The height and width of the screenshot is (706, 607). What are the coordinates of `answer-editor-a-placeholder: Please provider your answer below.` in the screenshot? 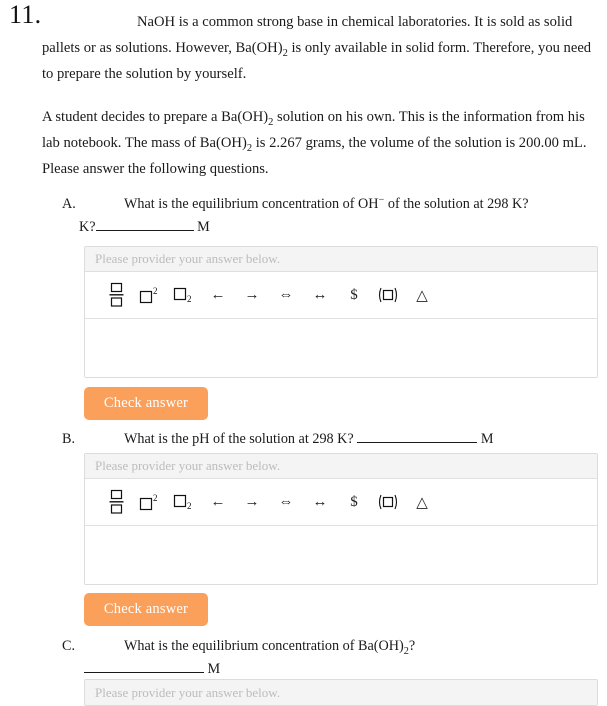 It's located at (188, 258).